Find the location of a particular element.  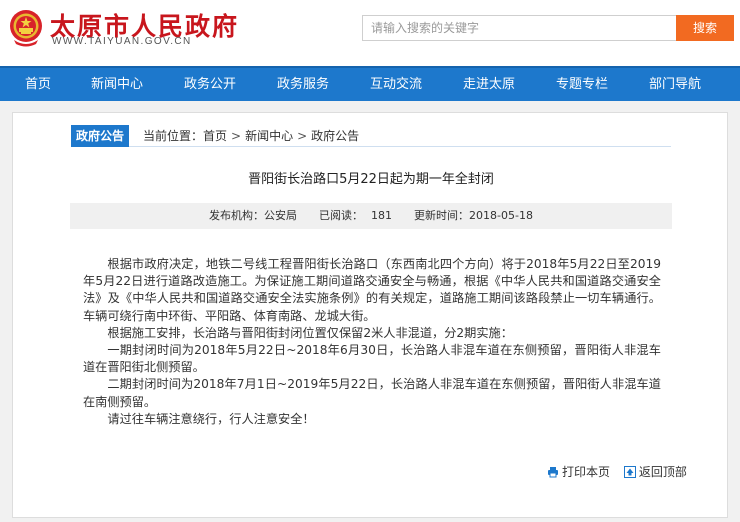

article-footer-links: 打印本页 返回顶部 is located at coordinates (612, 472).